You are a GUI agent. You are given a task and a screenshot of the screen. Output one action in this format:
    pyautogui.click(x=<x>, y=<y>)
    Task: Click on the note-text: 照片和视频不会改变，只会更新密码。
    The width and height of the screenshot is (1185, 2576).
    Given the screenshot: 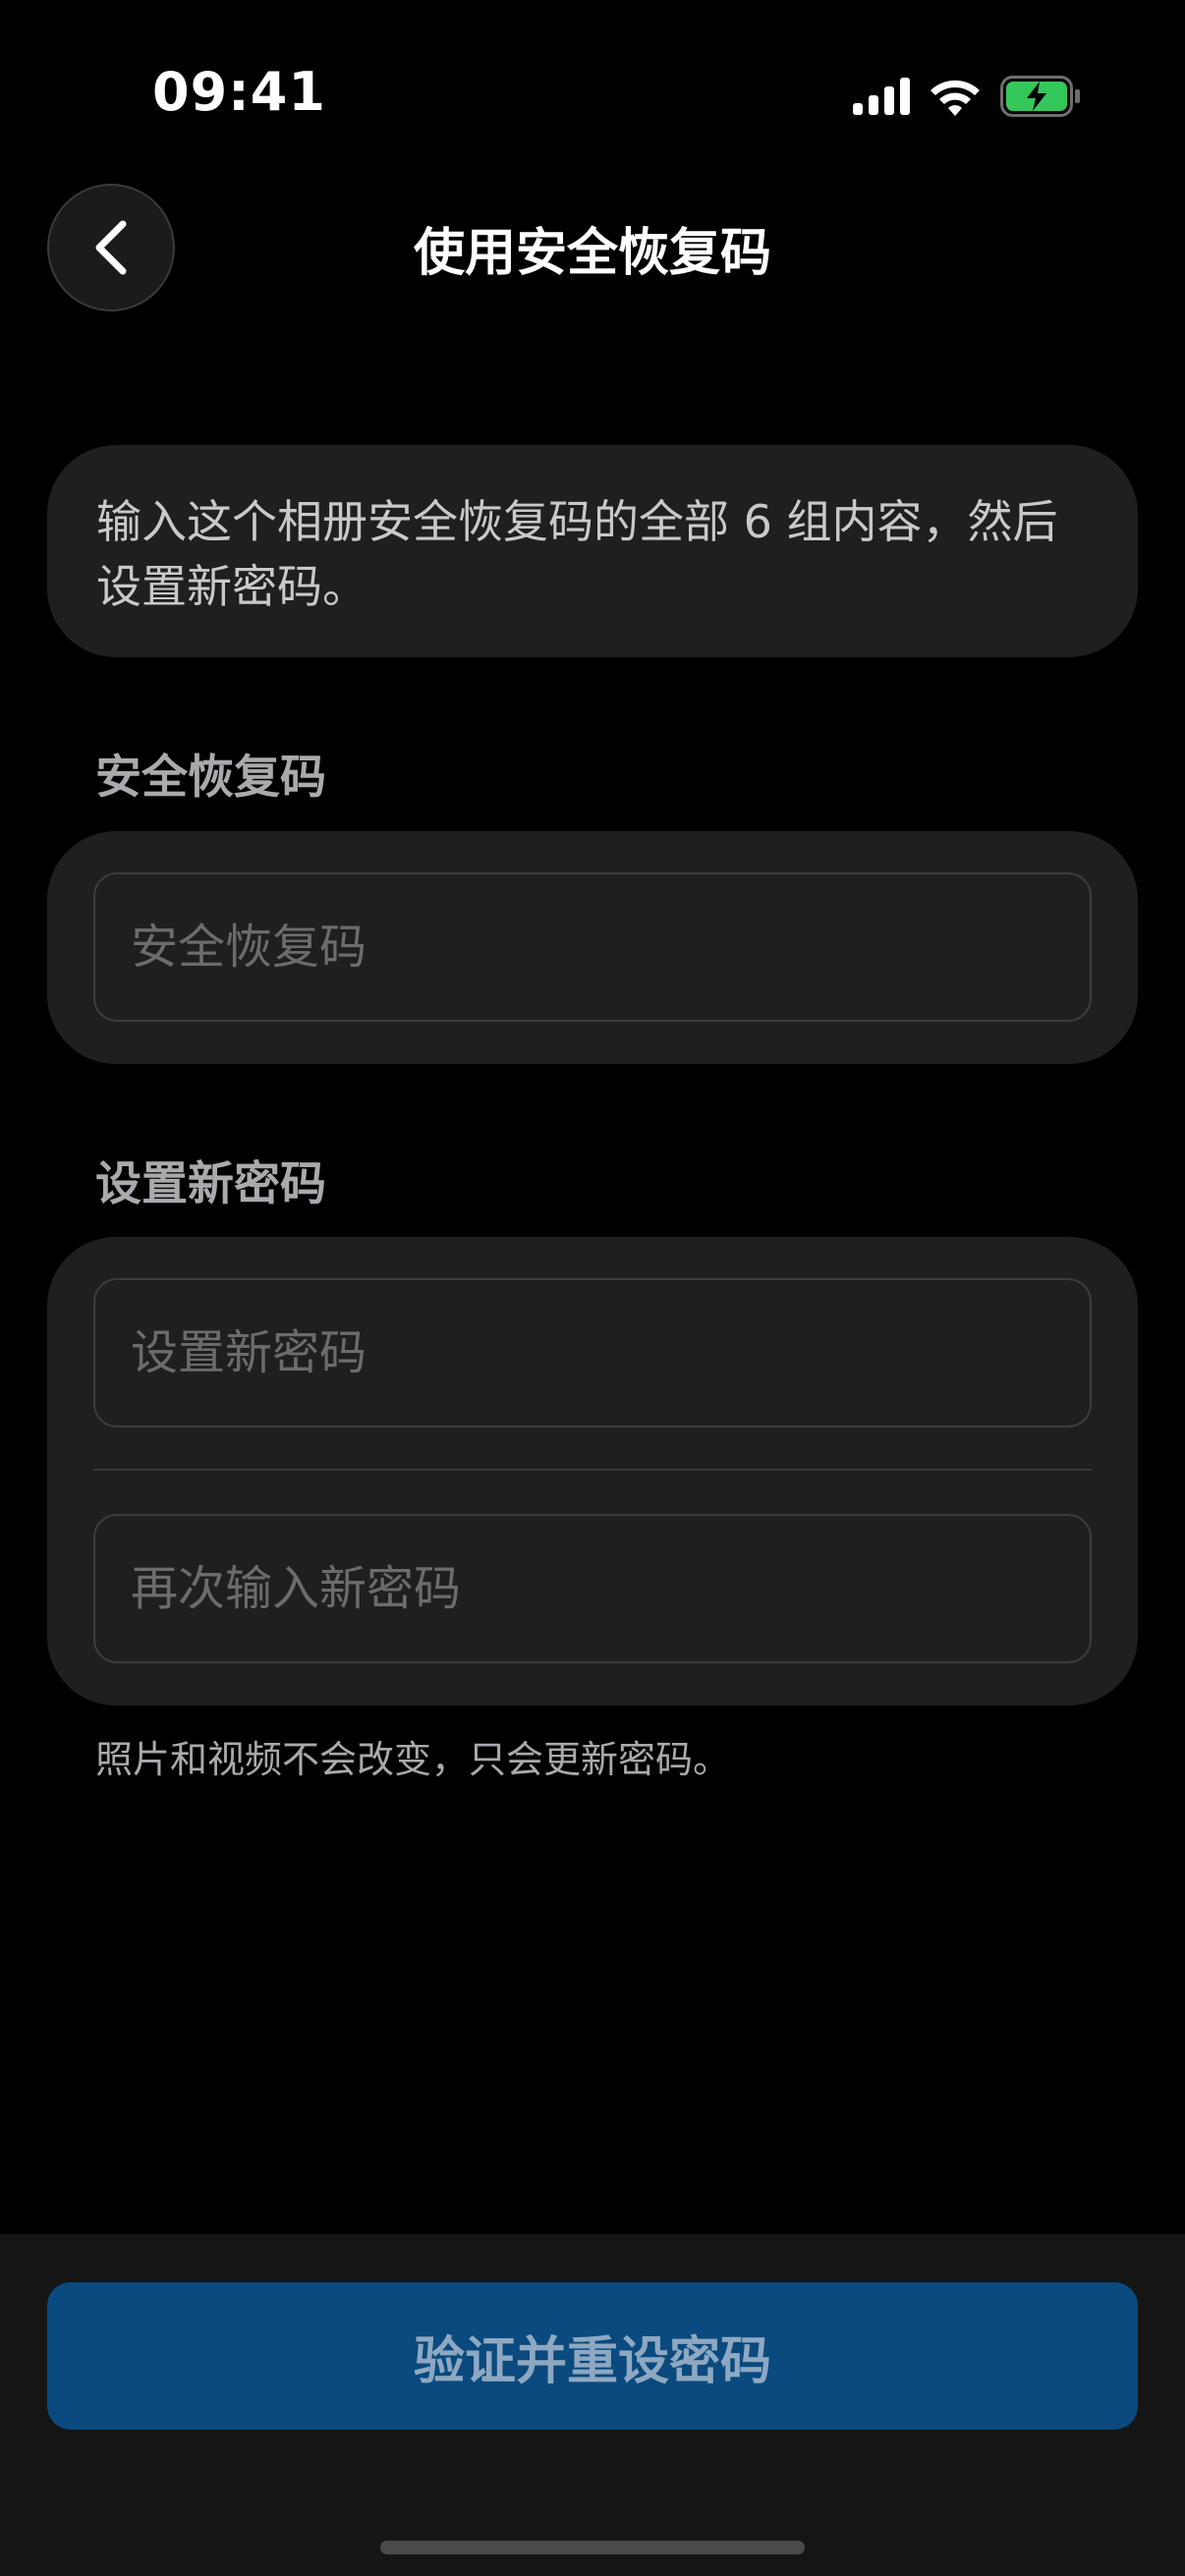 What is the action you would take?
    pyautogui.click(x=413, y=1759)
    